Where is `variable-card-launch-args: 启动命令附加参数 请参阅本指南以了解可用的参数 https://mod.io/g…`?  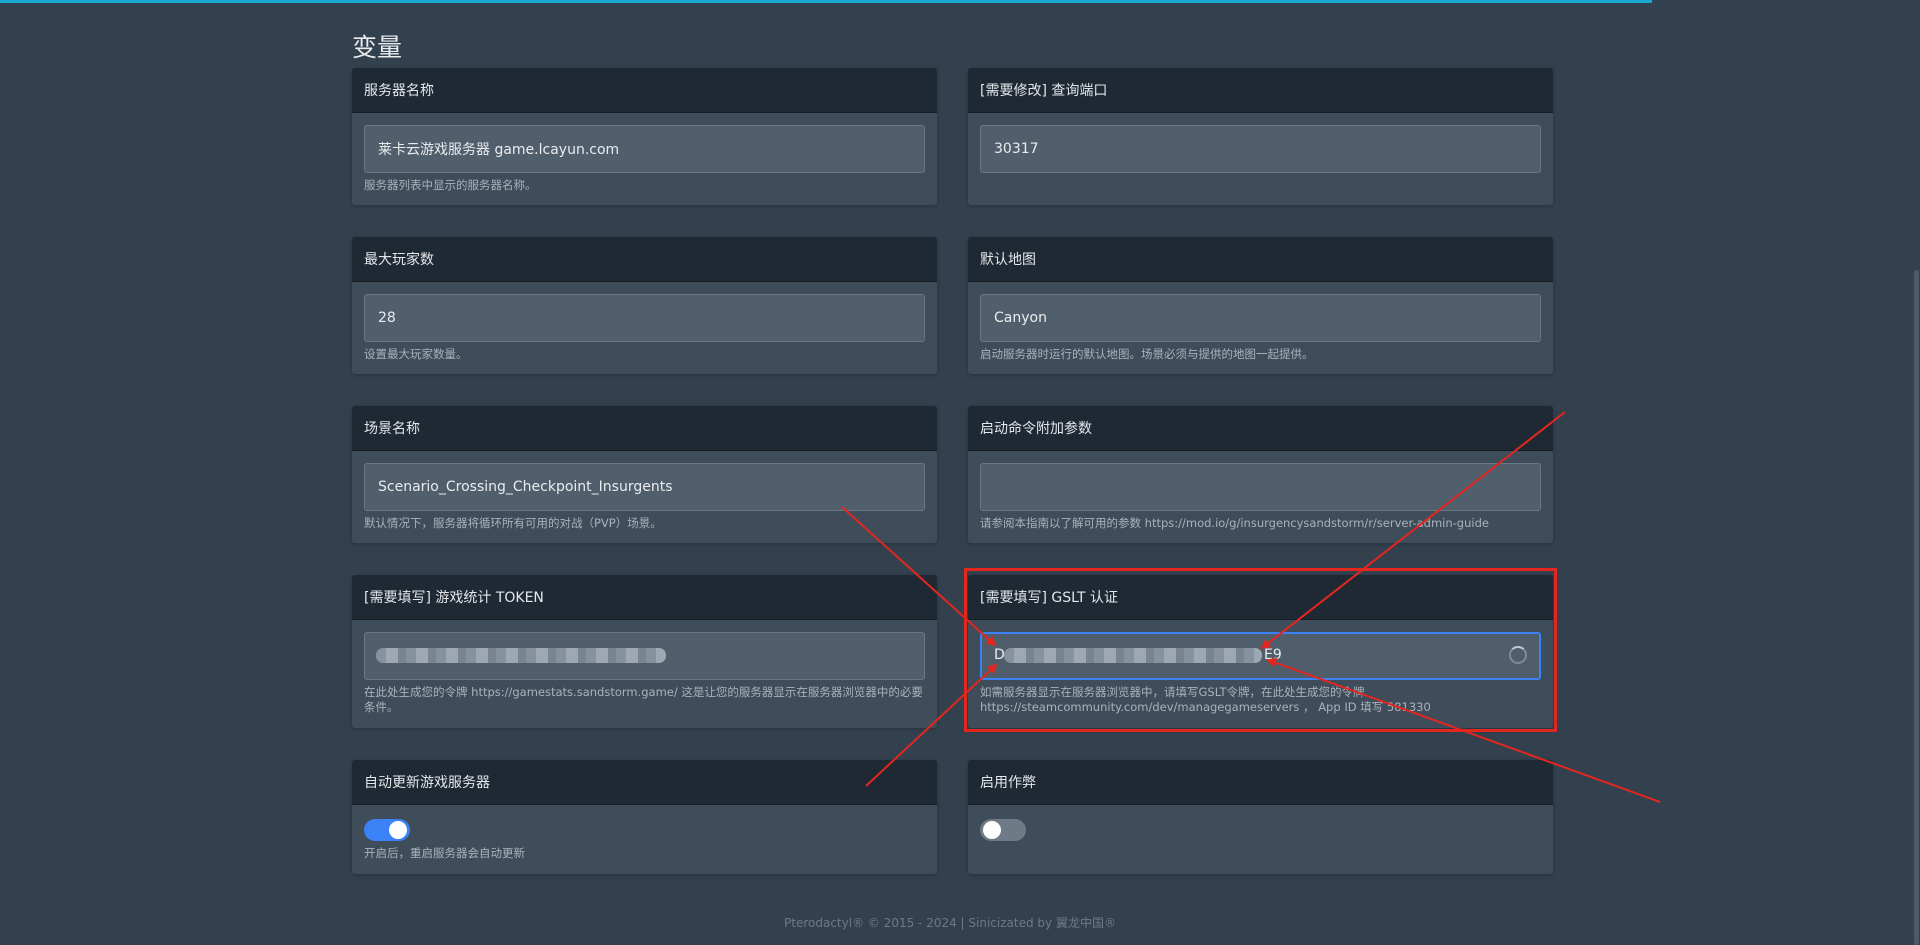 variable-card-launch-args: 启动命令附加参数 请参阅本指南以了解可用的参数 https://mod.io/g… is located at coordinates (1260, 474).